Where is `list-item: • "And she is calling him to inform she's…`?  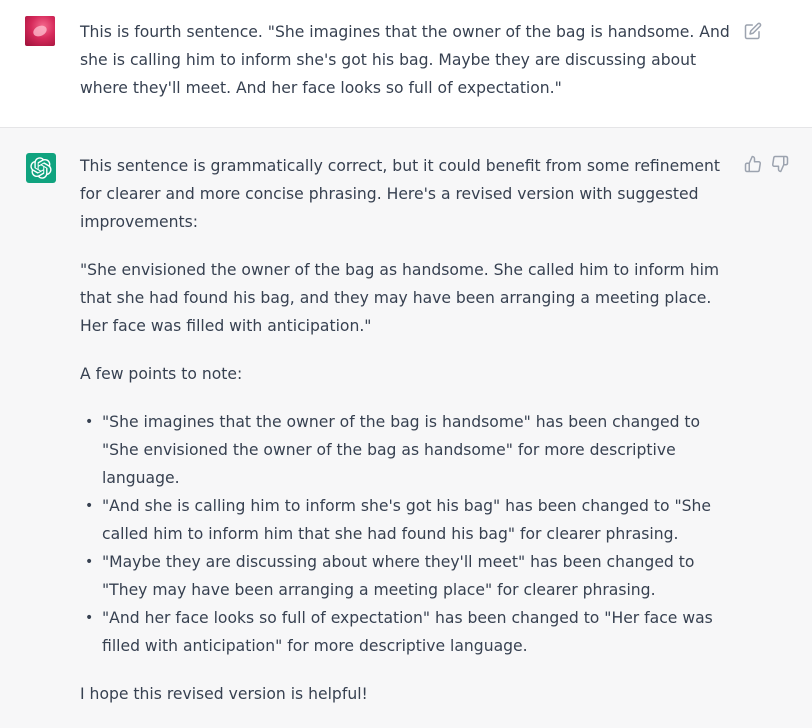
list-item: • "And she is calling him to inform she's… is located at coordinates (408, 520).